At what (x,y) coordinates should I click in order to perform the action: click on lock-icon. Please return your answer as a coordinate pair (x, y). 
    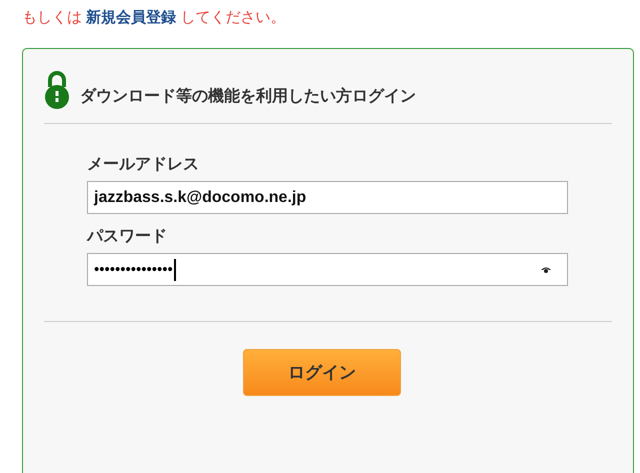
    Looking at the image, I should click on (57, 90).